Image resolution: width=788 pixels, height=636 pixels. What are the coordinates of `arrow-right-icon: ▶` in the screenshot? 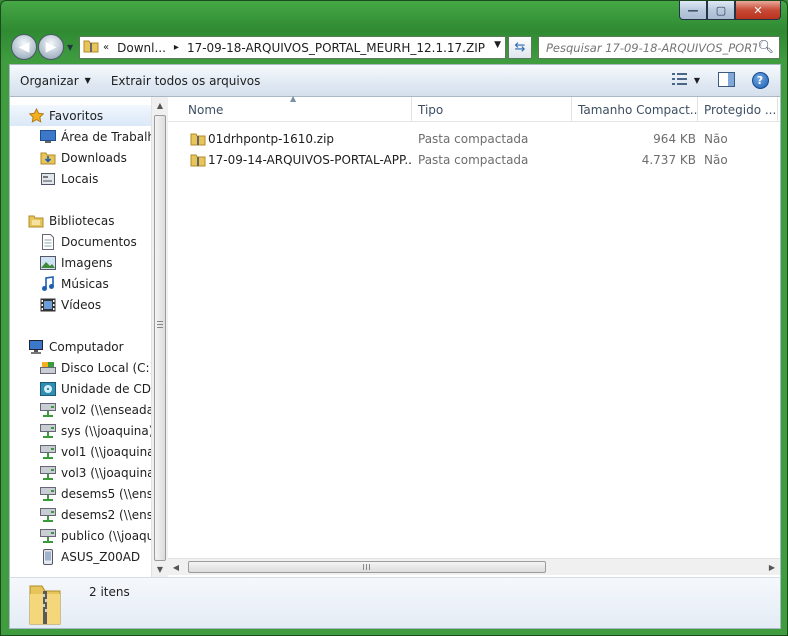 It's located at (51, 47).